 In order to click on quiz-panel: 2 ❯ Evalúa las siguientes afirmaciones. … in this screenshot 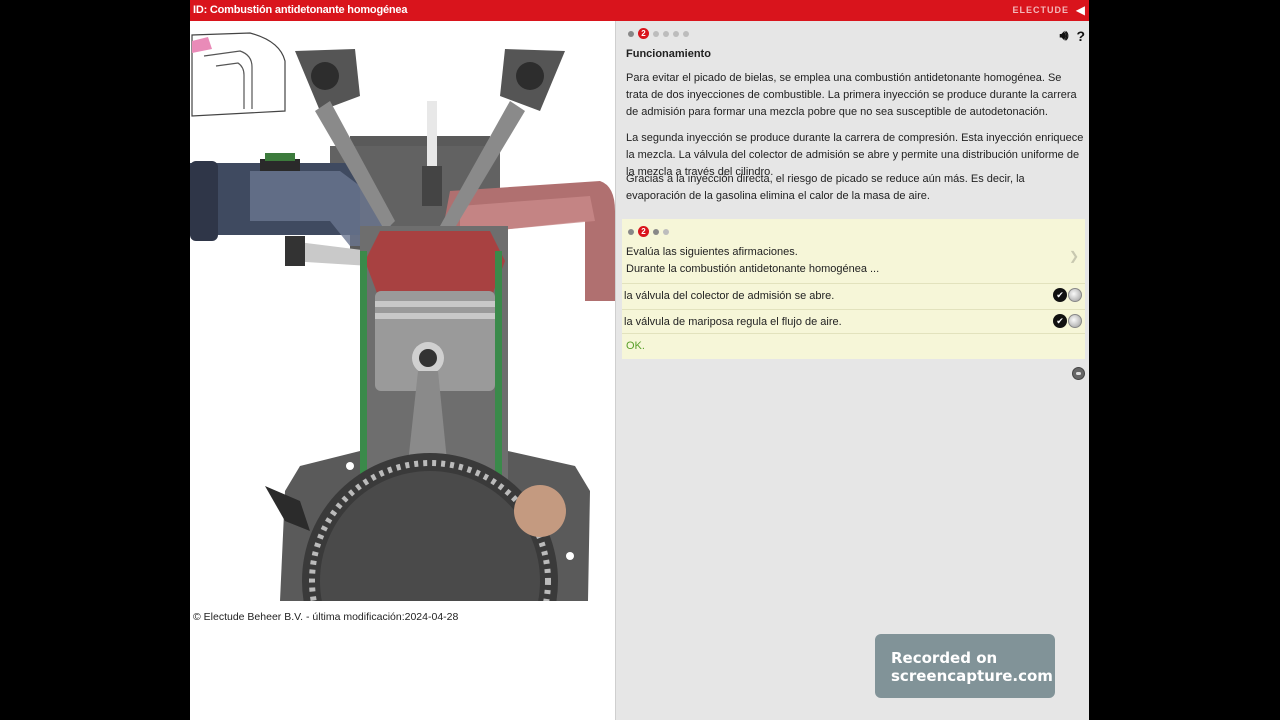, I will do `click(853, 289)`.